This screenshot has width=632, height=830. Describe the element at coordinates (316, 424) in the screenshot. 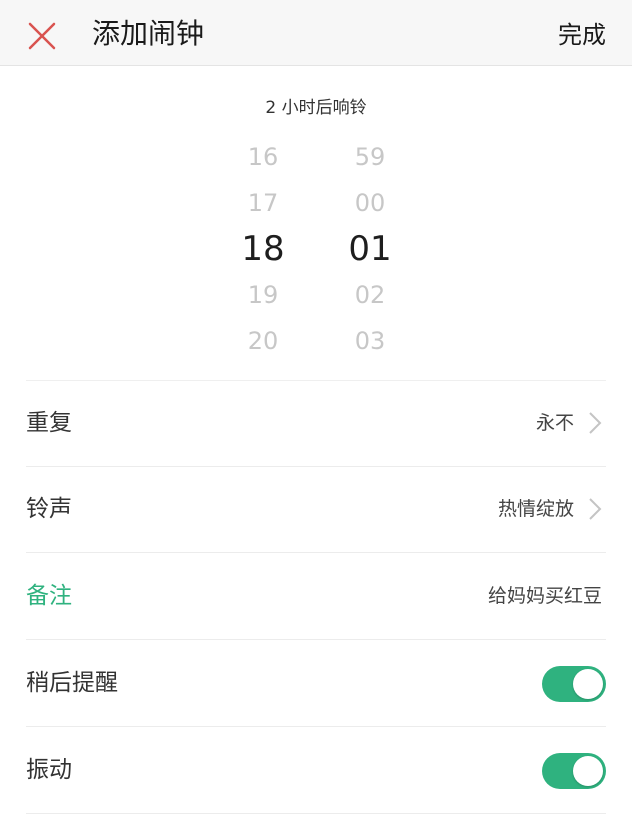

I see `repeat-row: 重复 永不` at that location.